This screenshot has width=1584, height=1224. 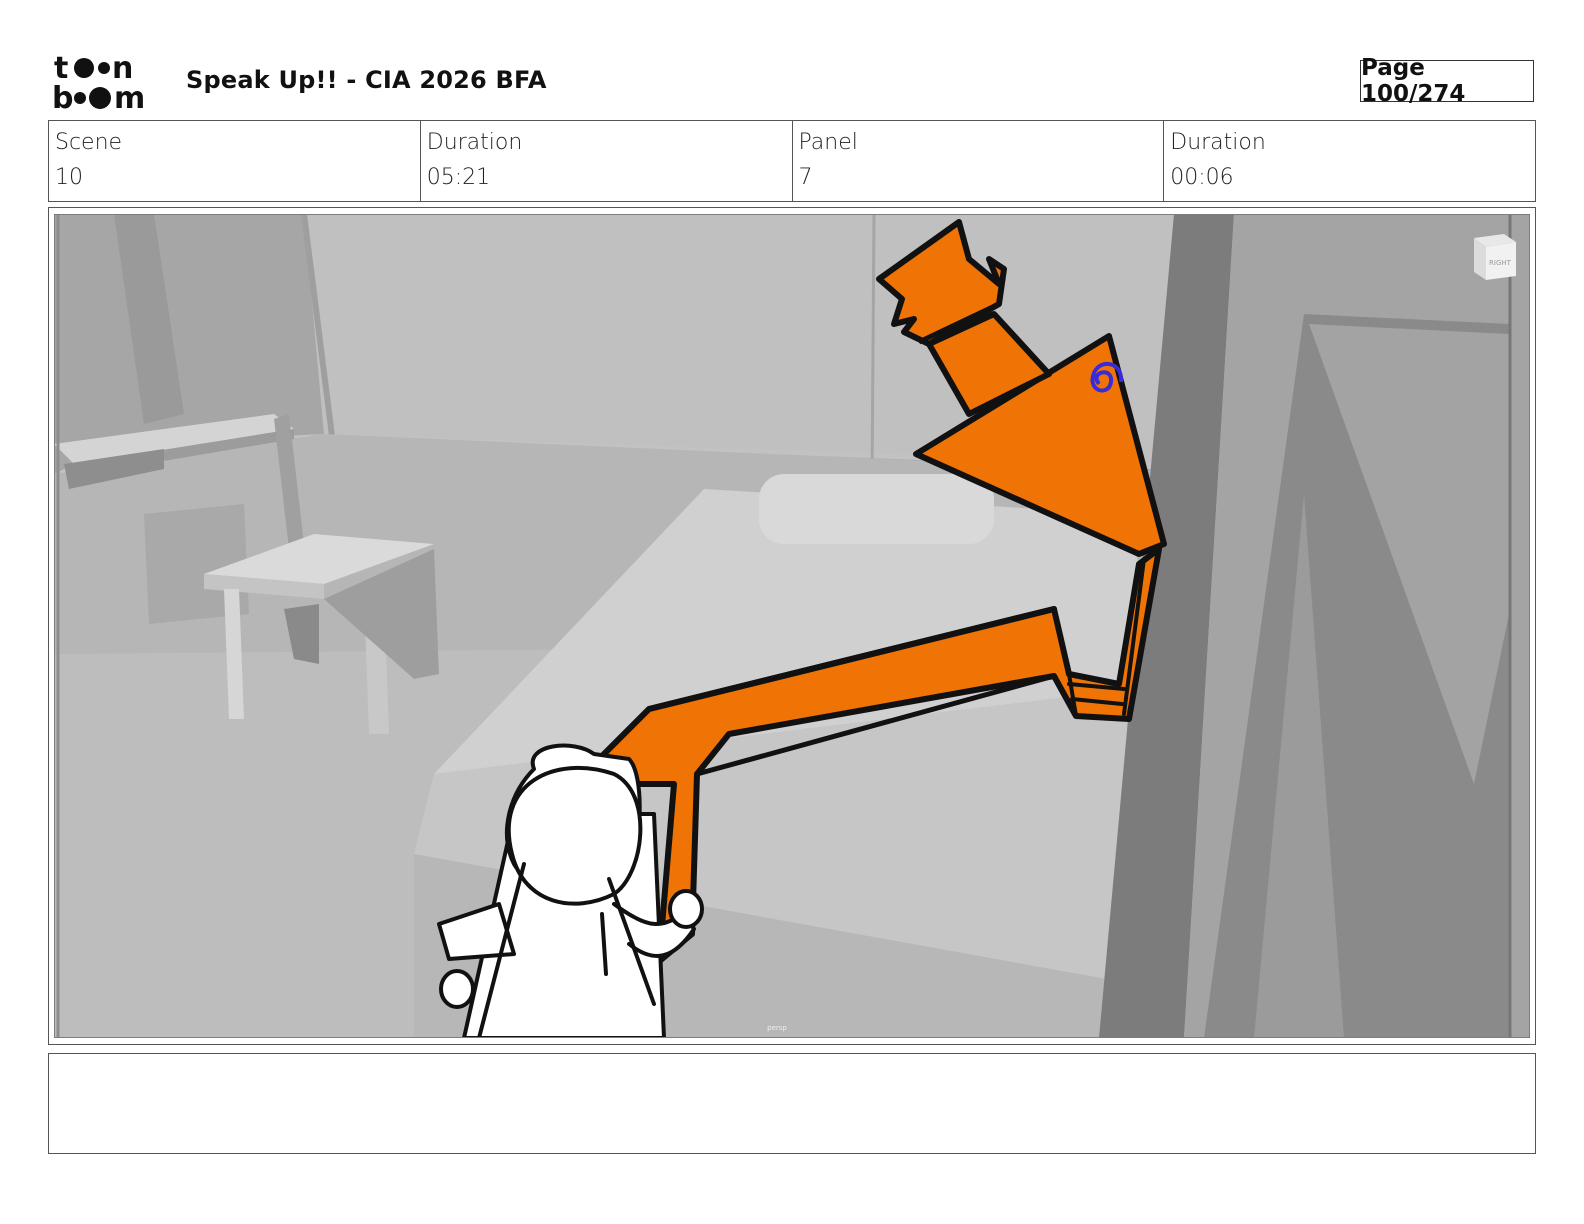 I want to click on panel-duration-value: 00:06, so click(x=1202, y=177).